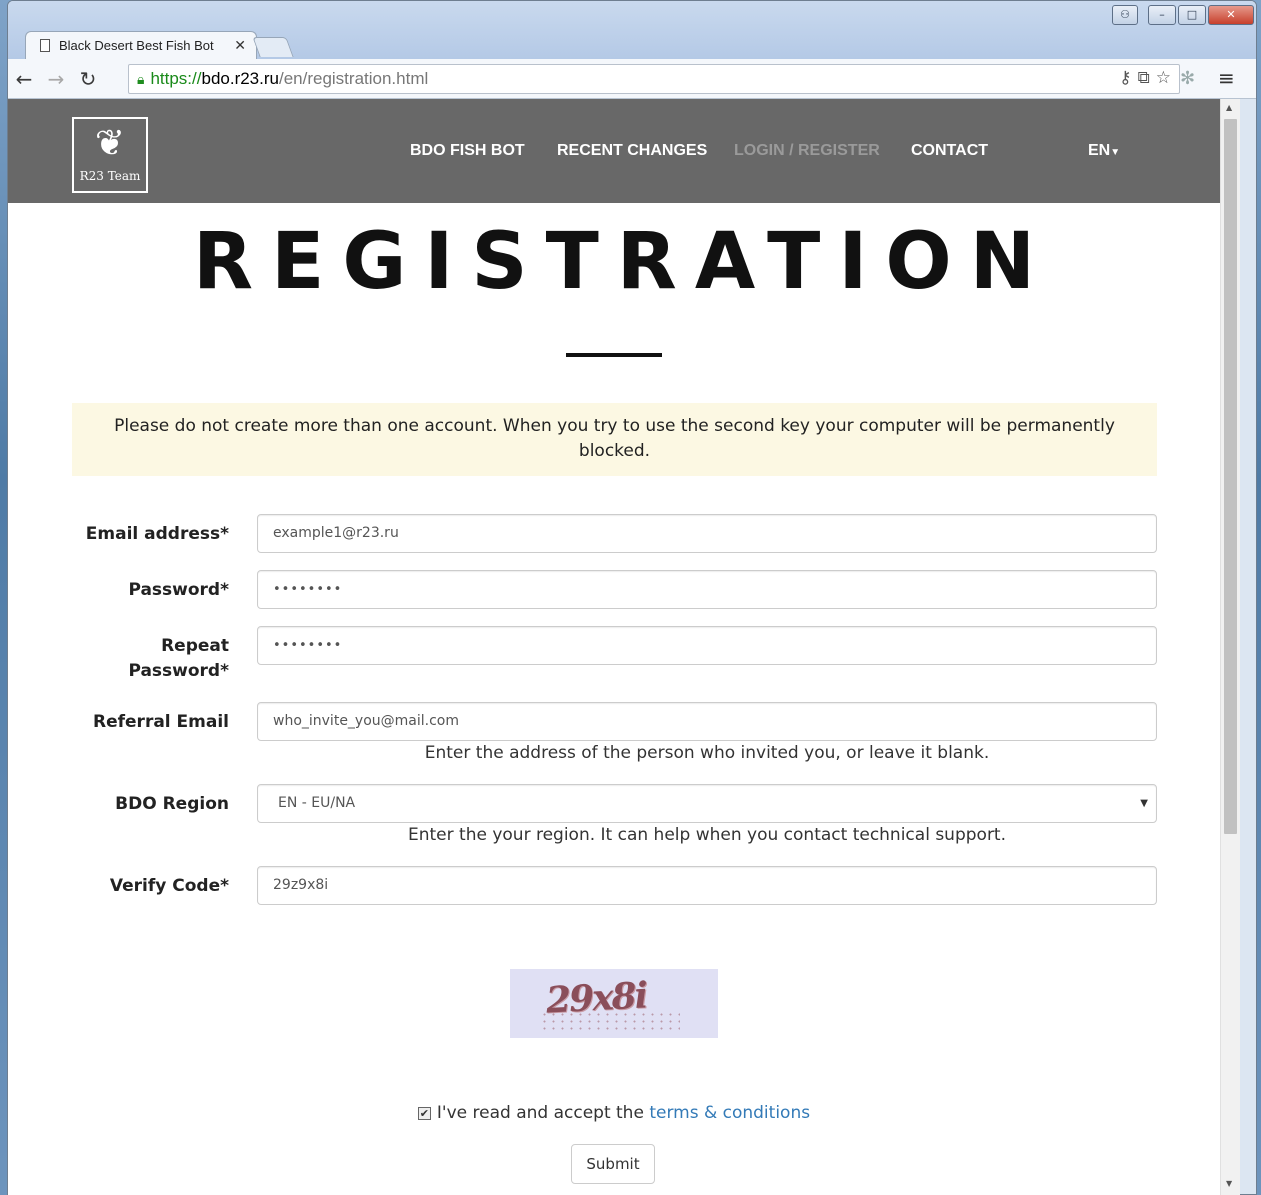 The image size is (1261, 1195). Describe the element at coordinates (24, 79) in the screenshot. I see `back-button: ←` at that location.